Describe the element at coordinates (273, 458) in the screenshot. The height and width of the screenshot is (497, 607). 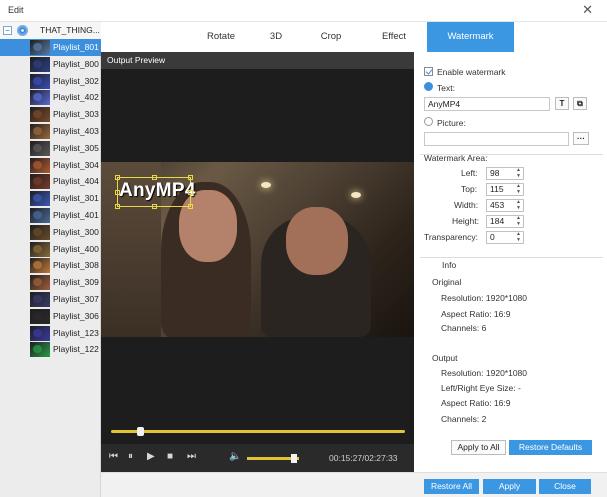
I see `volume-slider` at that location.